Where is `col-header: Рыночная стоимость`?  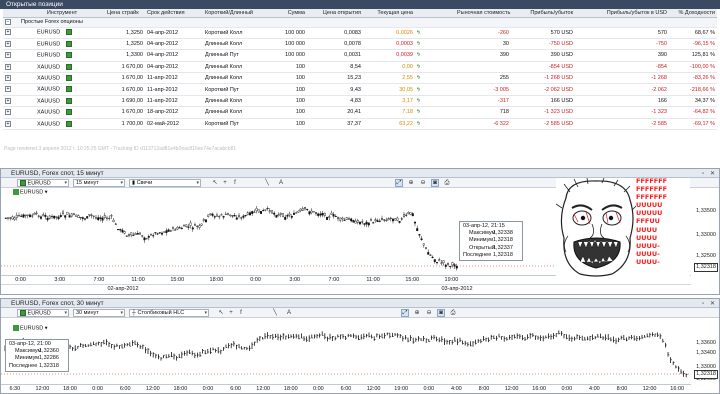
col-header: Рыночная стоимость is located at coordinates (483, 13).